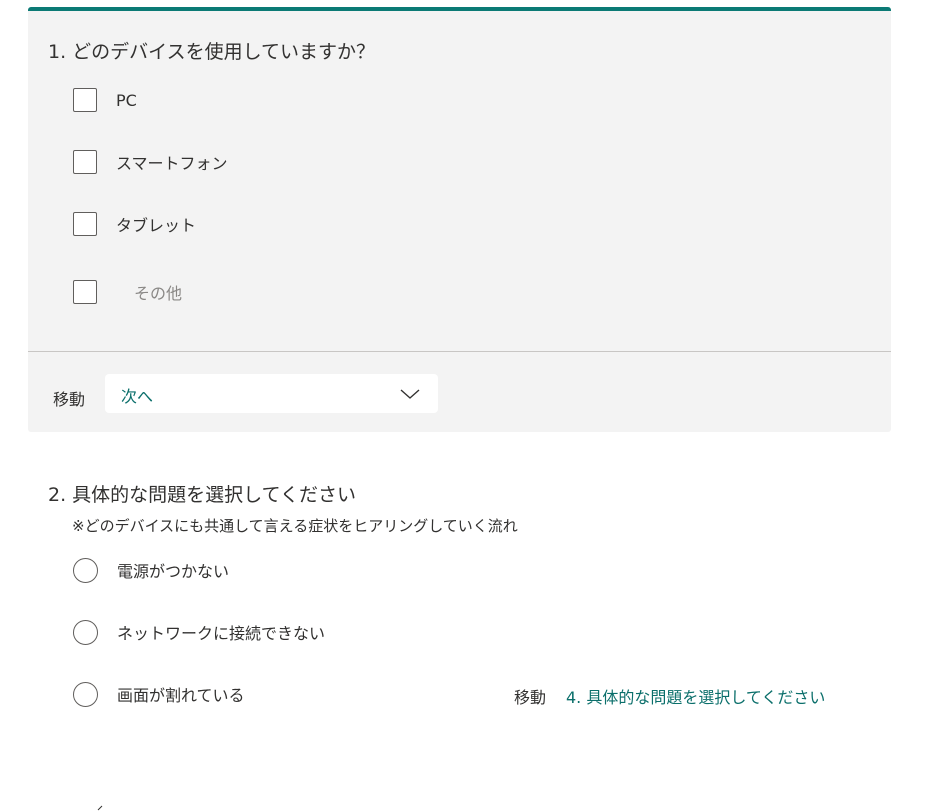 The width and height of the screenshot is (925, 811). What do you see at coordinates (105, 100) in the screenshot?
I see `option-pc: PC` at bounding box center [105, 100].